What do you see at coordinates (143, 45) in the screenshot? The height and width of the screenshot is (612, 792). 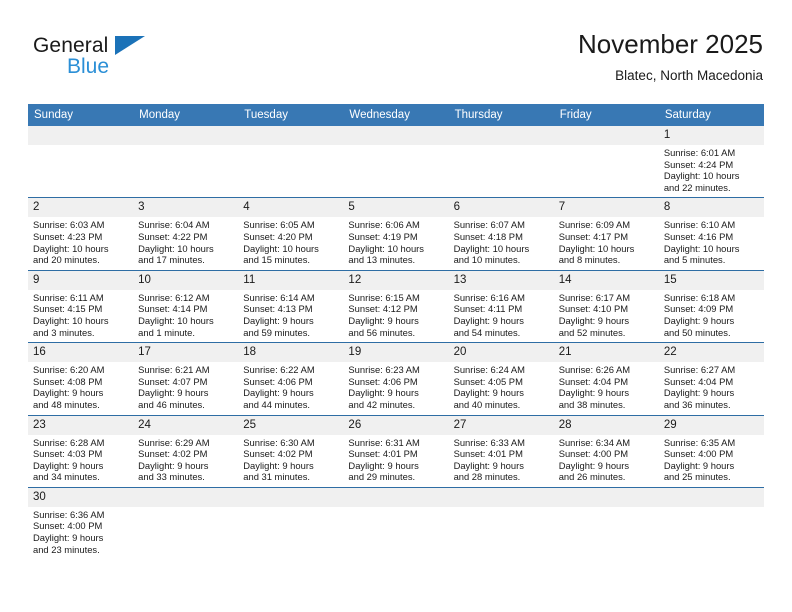 I see `brand-name-top-row: General` at bounding box center [143, 45].